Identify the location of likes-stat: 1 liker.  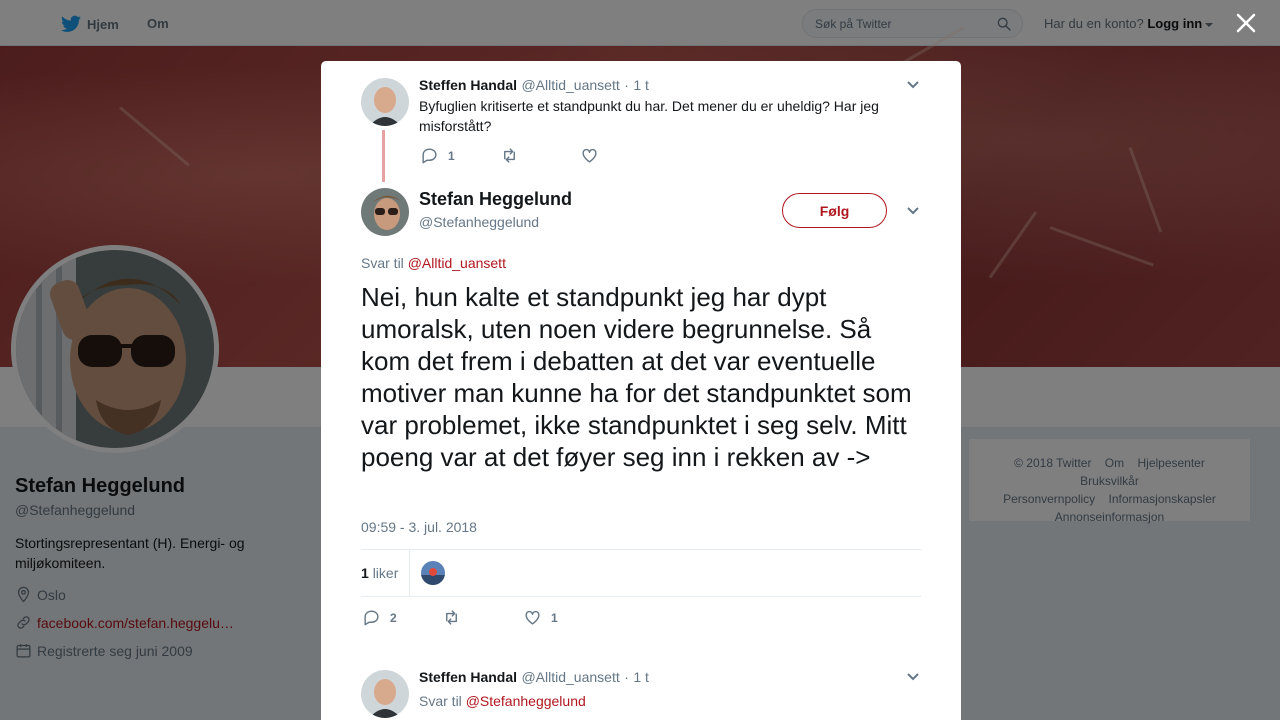
(379, 573).